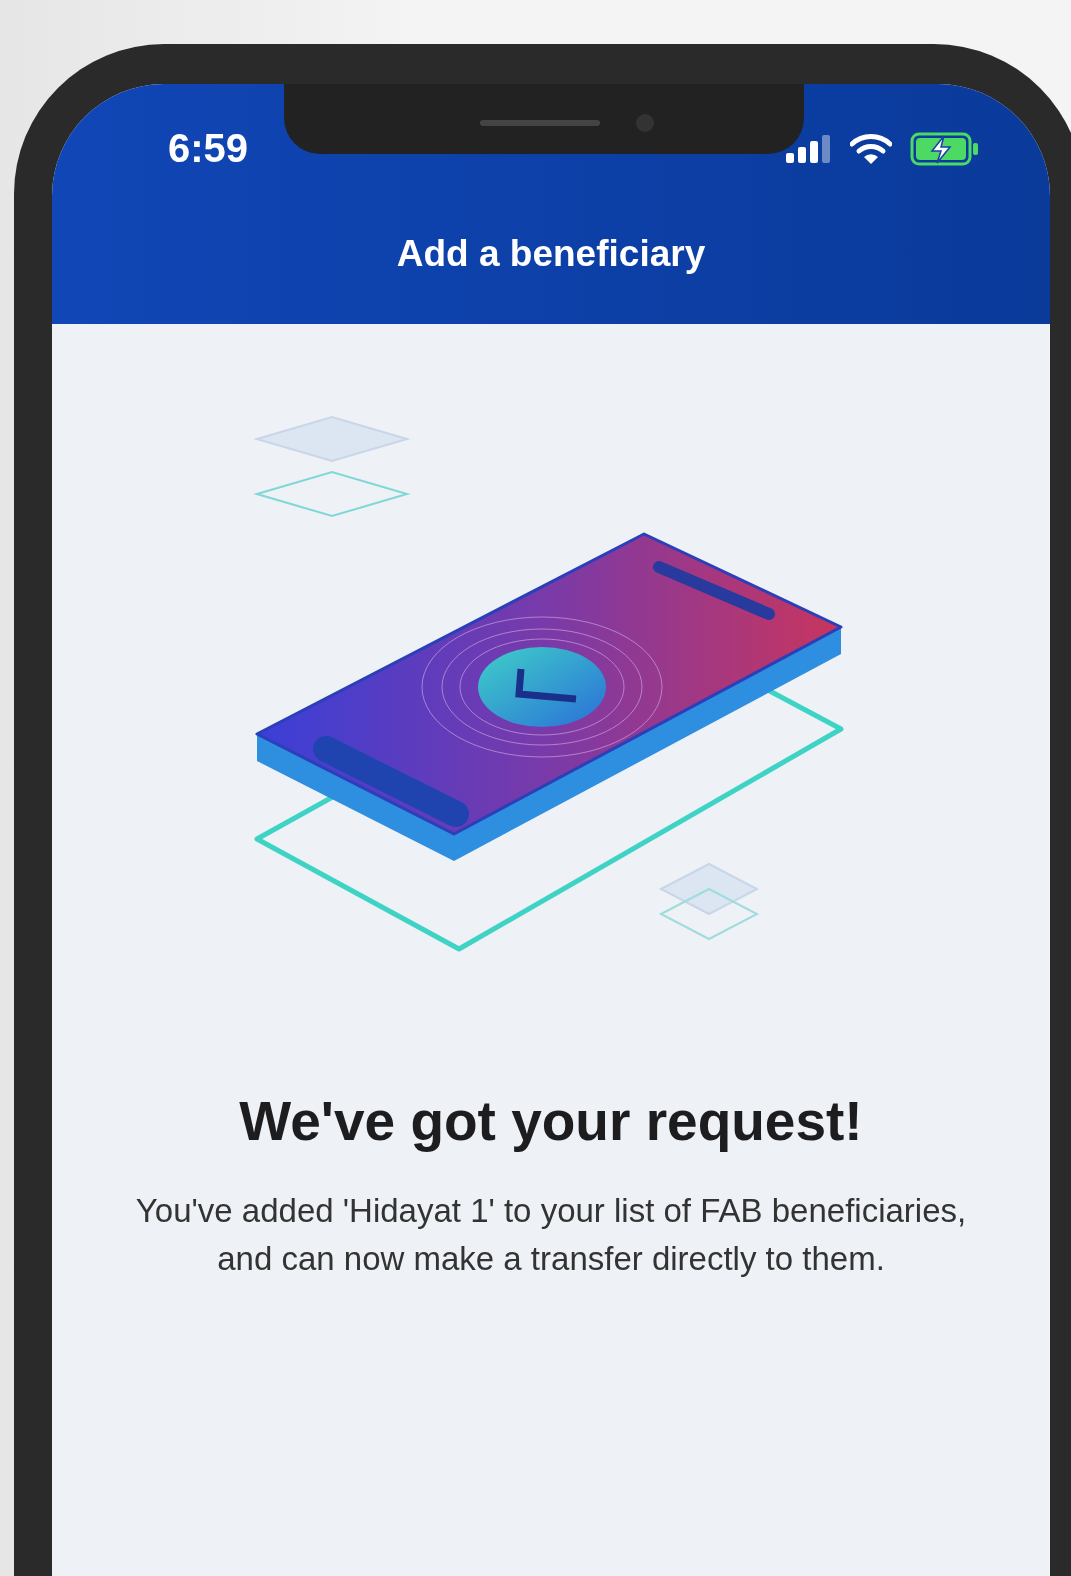  What do you see at coordinates (208, 148) in the screenshot?
I see `status-time: 6:59` at bounding box center [208, 148].